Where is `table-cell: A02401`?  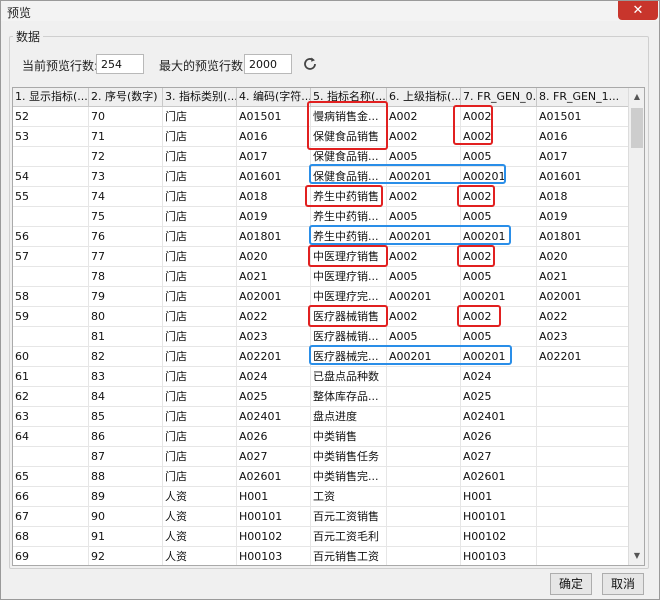
table-cell: A02401 is located at coordinates (499, 417).